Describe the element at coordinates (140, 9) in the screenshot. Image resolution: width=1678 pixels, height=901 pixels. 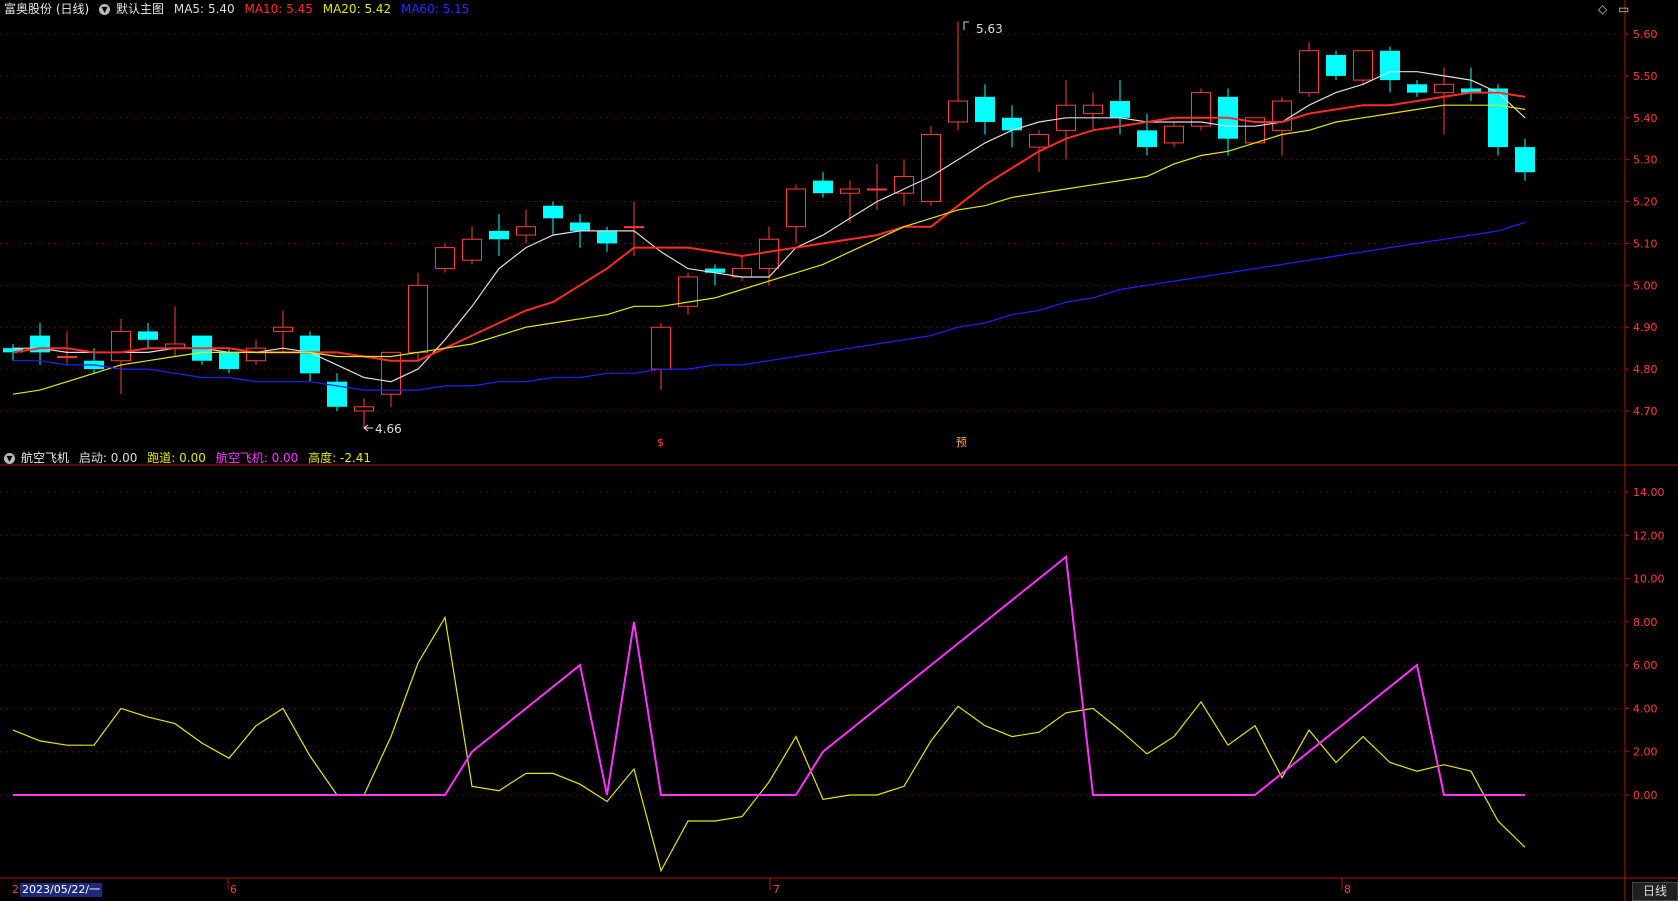
I see `template-name: 默认主图` at that location.